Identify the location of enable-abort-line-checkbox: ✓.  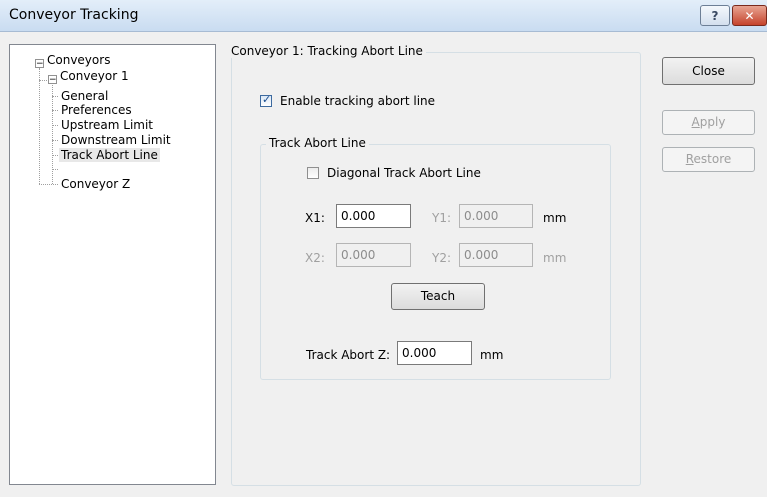
(266, 100).